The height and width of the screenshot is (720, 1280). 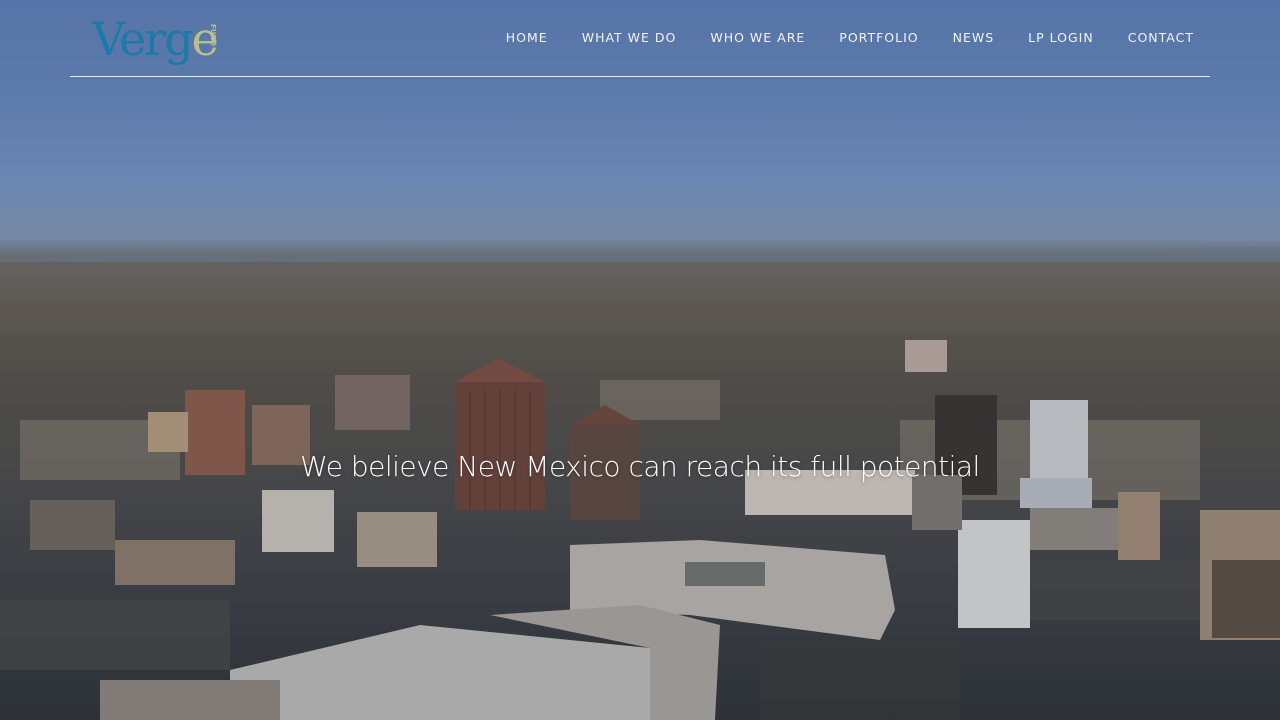 I want to click on verge-fund-logo: Verge FUND, so click(x=157, y=38).